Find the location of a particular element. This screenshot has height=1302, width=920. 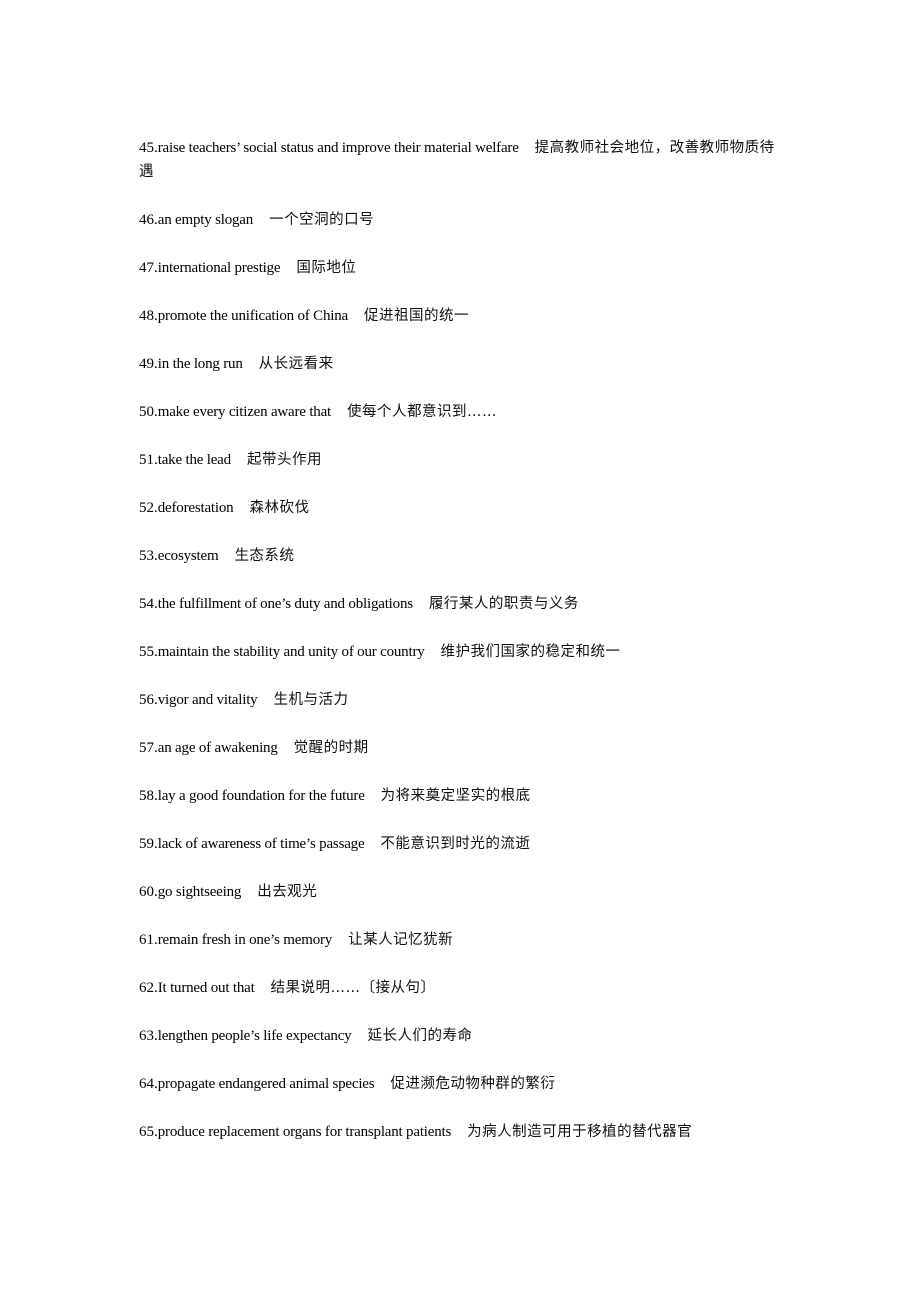

phrase-entry-61: 61.remain fresh in one’s memory 让某人记忆犹新 is located at coordinates (464, 940).